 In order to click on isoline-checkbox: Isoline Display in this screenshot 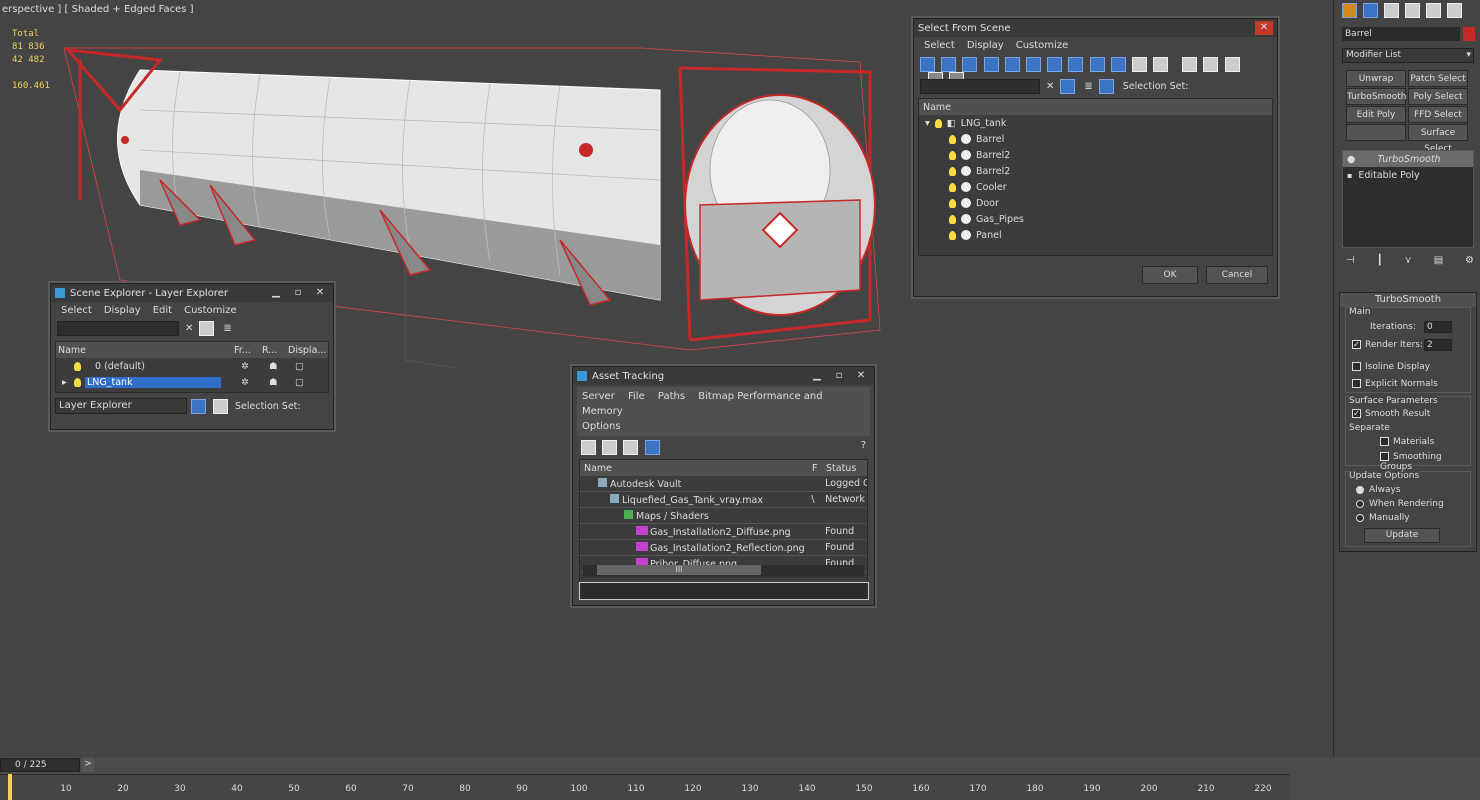, I will do `click(1391, 367)`.